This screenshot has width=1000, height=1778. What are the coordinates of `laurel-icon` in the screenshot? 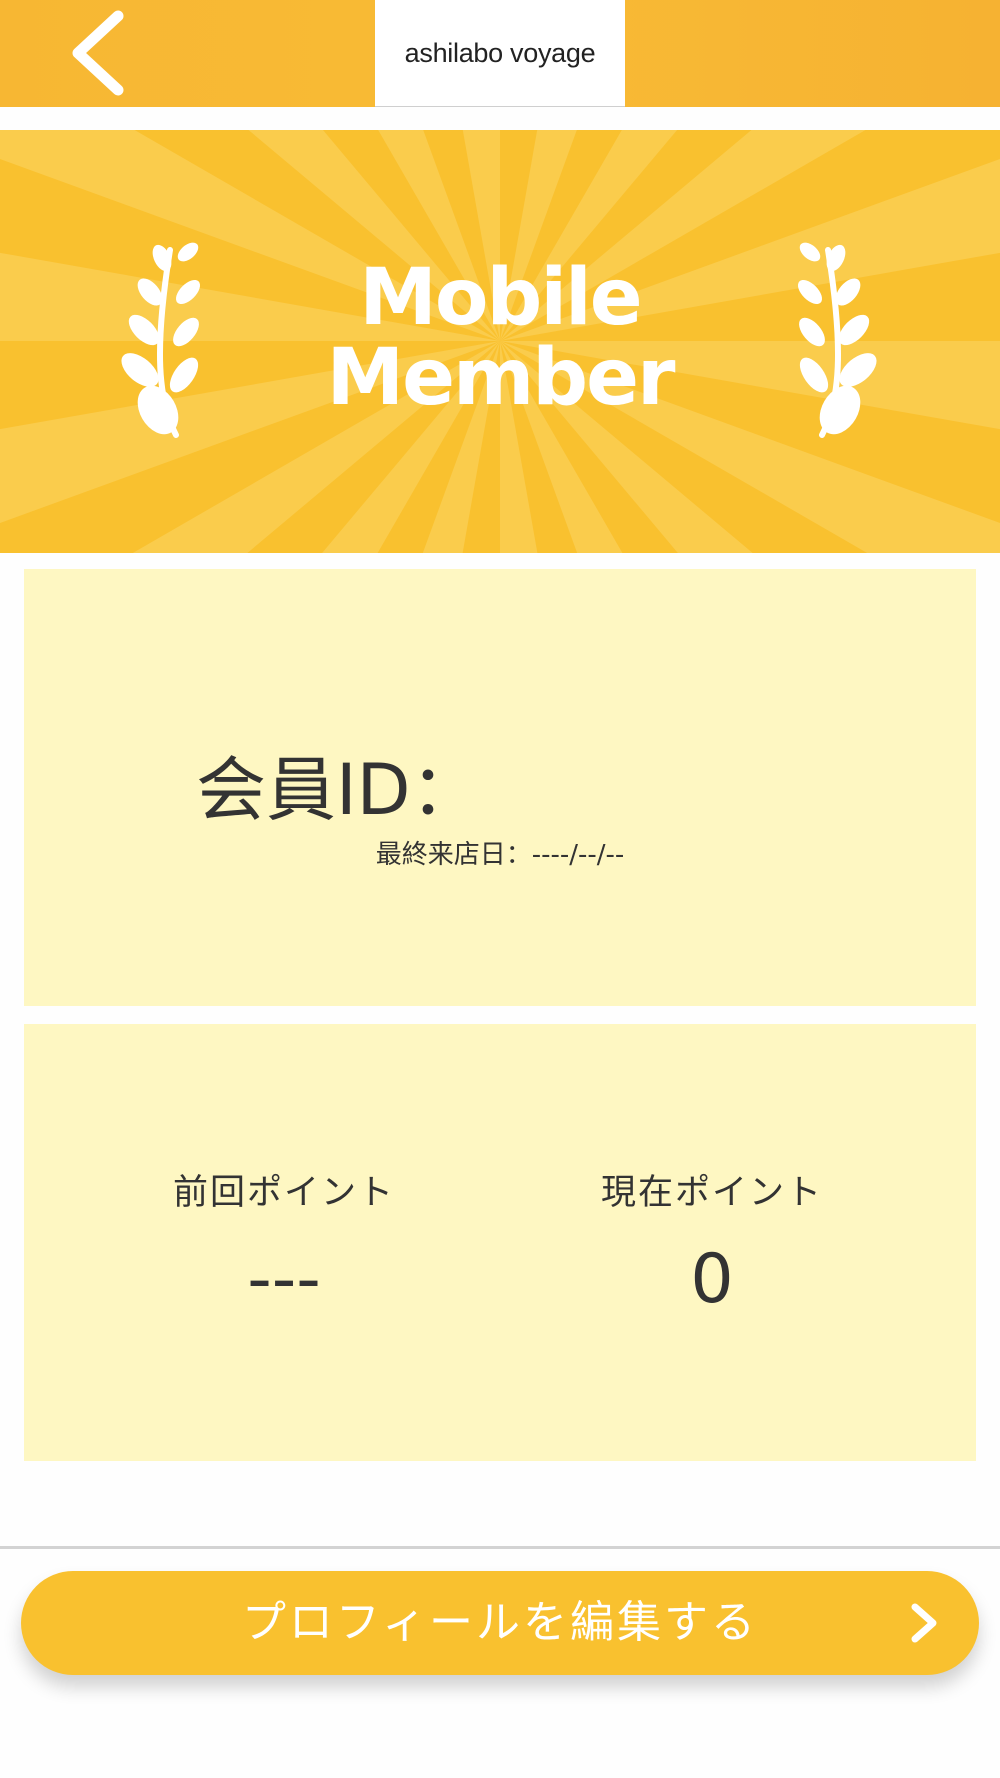 It's located at (837, 340).